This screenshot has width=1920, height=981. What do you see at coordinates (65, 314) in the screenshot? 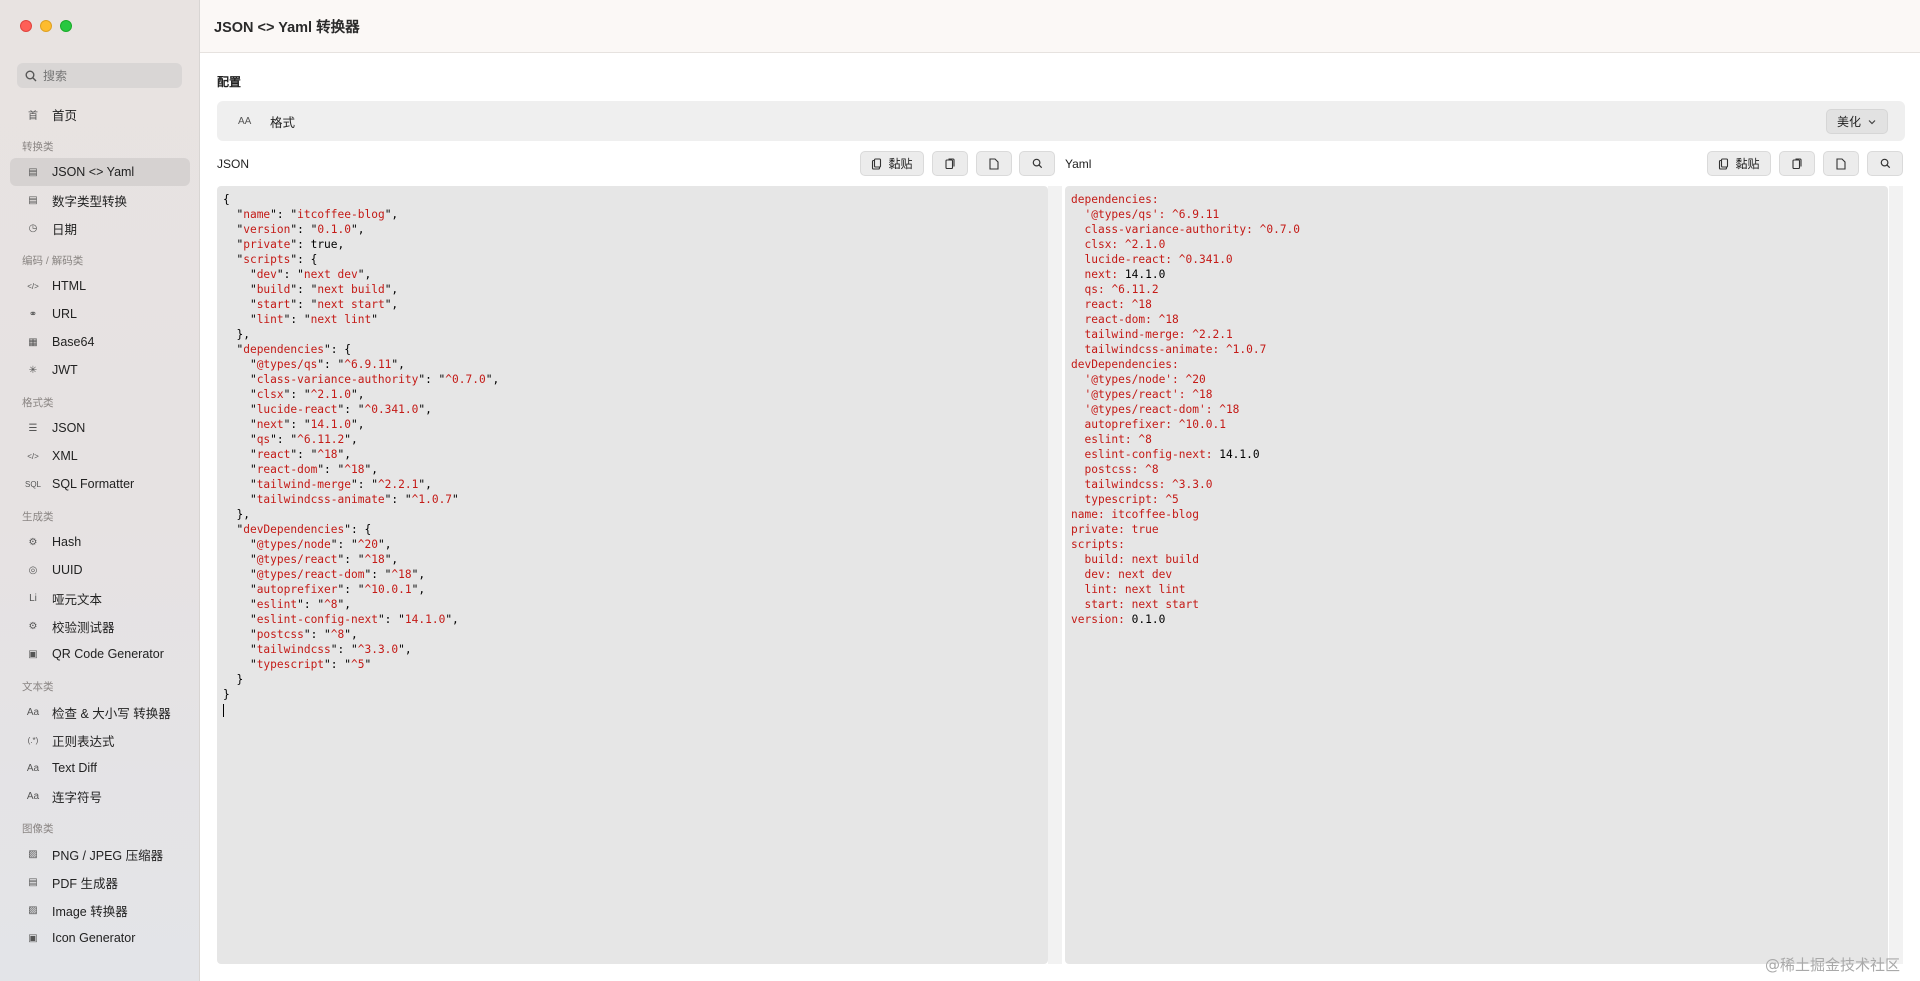
I see `sidebar-item-label: URL` at bounding box center [65, 314].